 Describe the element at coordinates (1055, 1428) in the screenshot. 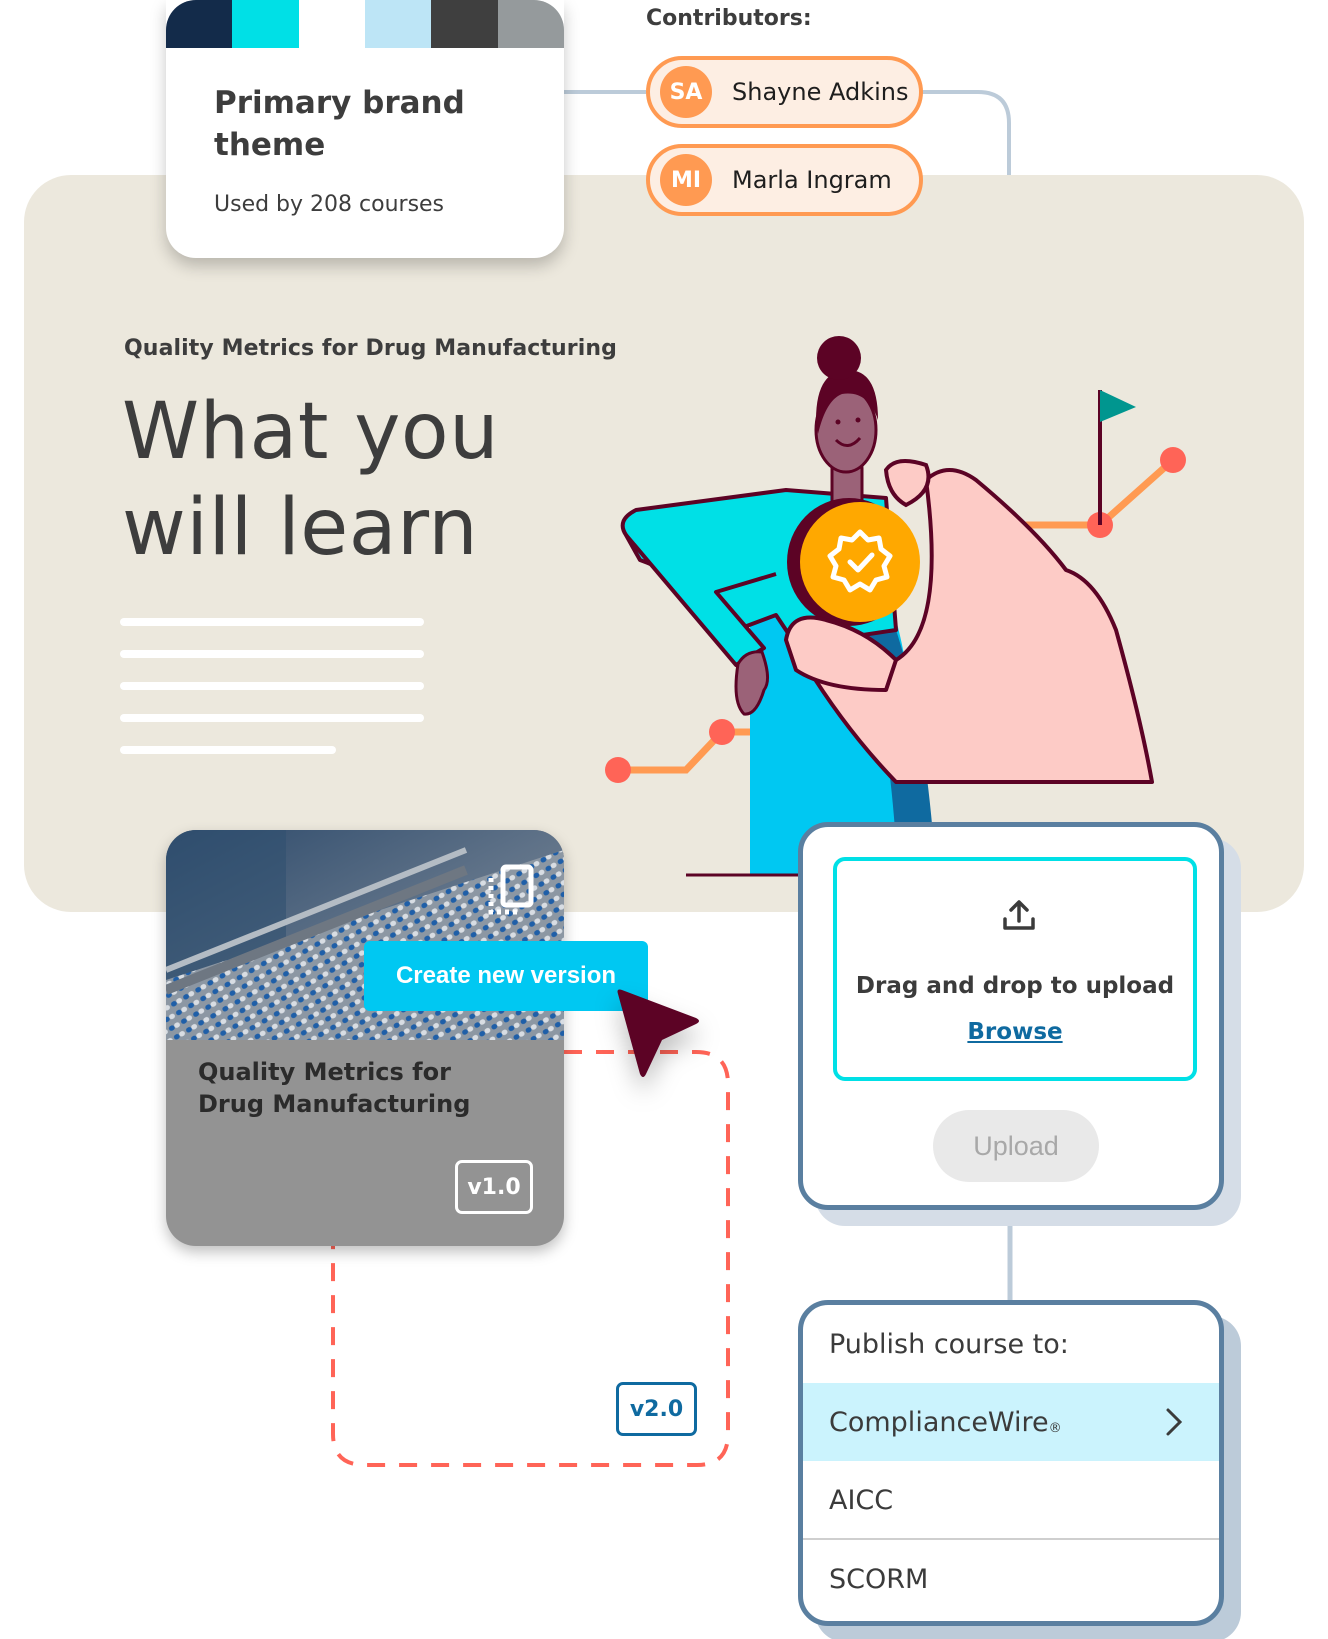

I see `registered-mark: ®` at that location.